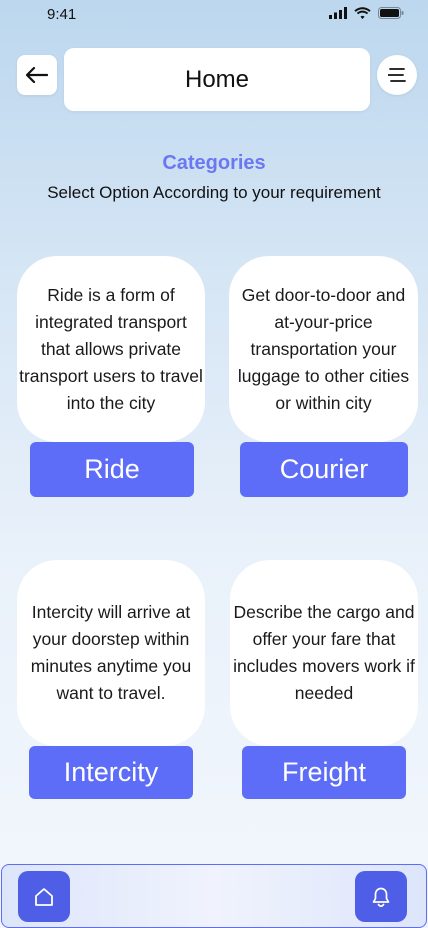 The height and width of the screenshot is (928, 428). I want to click on intercity-button-label: Intercity, so click(111, 772).